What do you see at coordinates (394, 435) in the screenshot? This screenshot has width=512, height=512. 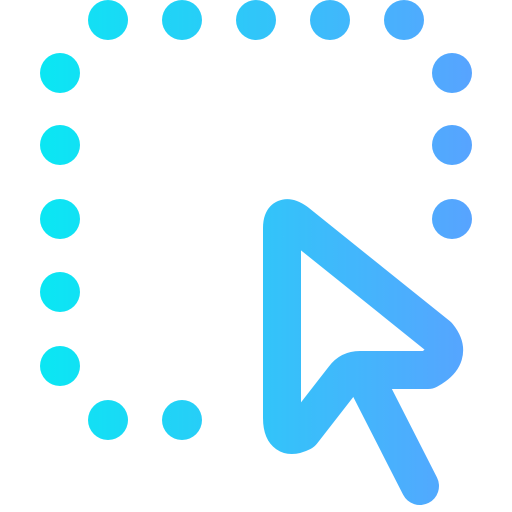 I see `cursor-arrow-tail` at bounding box center [394, 435].